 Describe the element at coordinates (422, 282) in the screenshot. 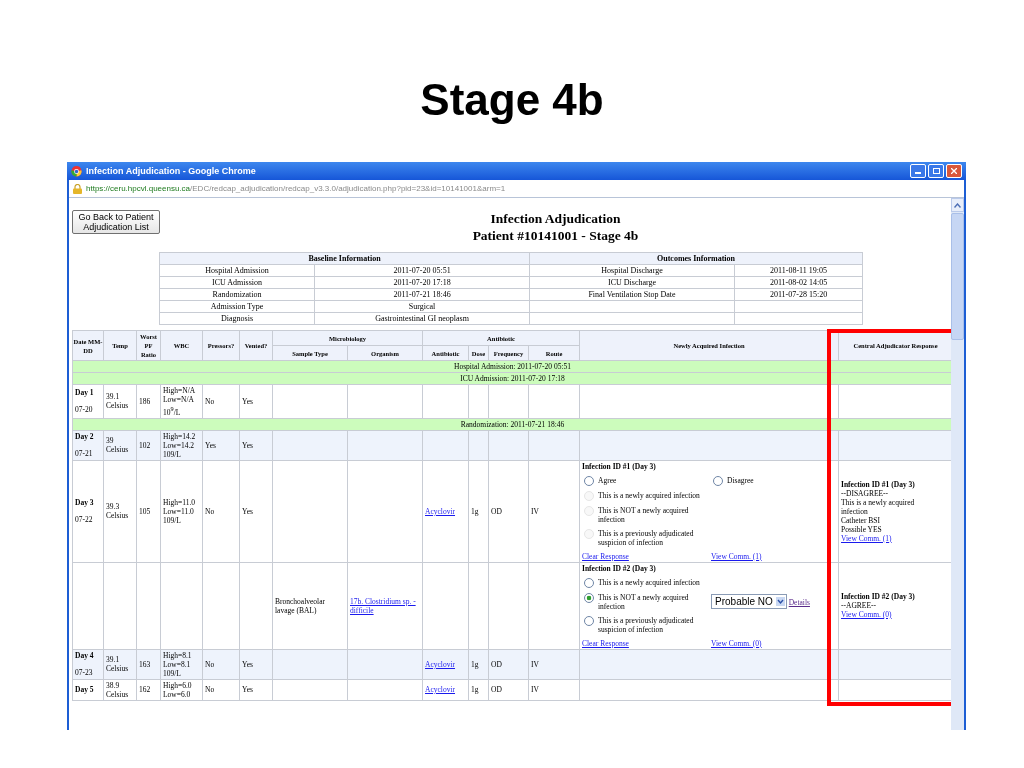

I see `table-cell: 2011-07-20 17:18` at that location.